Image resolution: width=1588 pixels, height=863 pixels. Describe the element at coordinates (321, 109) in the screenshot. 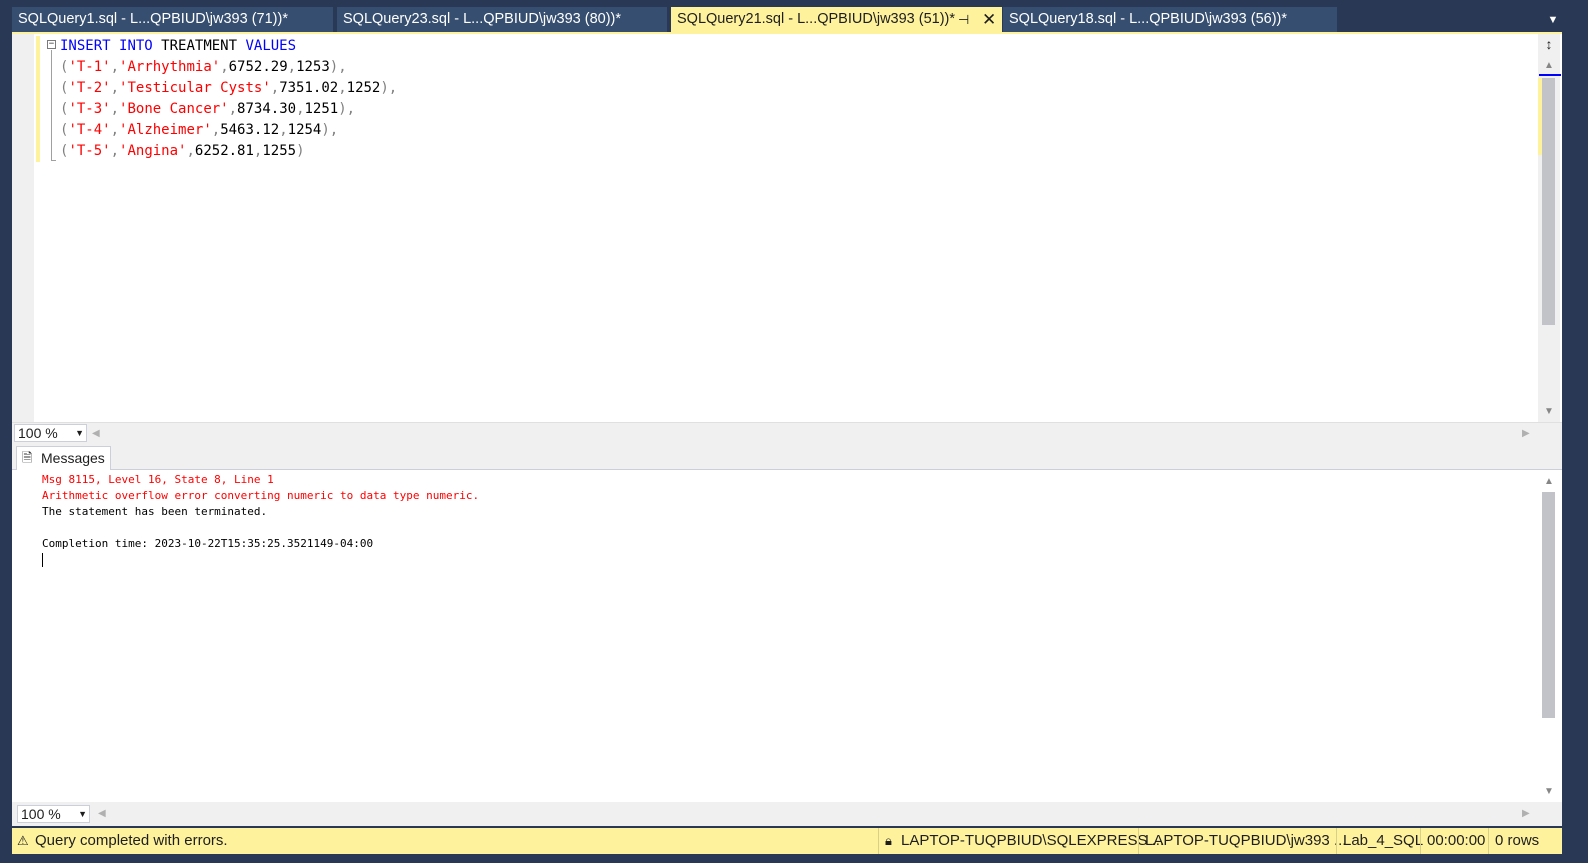

I see `value-number: 1251` at that location.